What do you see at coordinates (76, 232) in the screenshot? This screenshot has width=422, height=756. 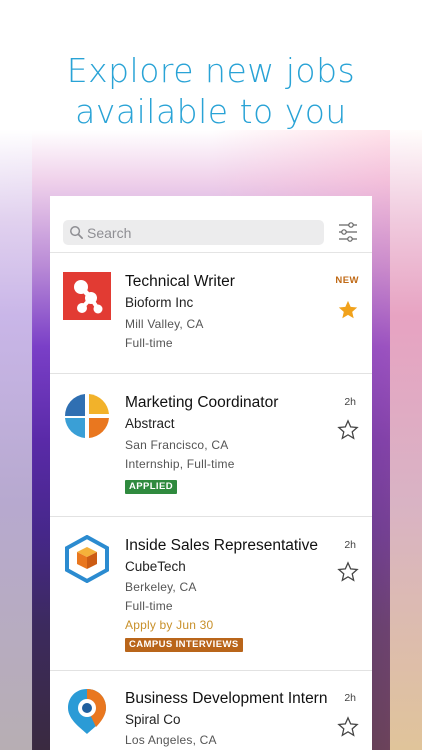 I see `search-icon` at bounding box center [76, 232].